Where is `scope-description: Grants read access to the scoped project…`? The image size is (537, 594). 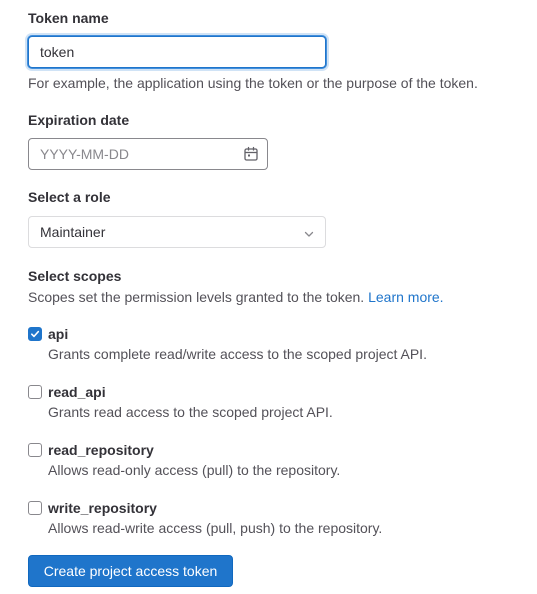 scope-description: Grants read access to the scoped project… is located at coordinates (190, 412).